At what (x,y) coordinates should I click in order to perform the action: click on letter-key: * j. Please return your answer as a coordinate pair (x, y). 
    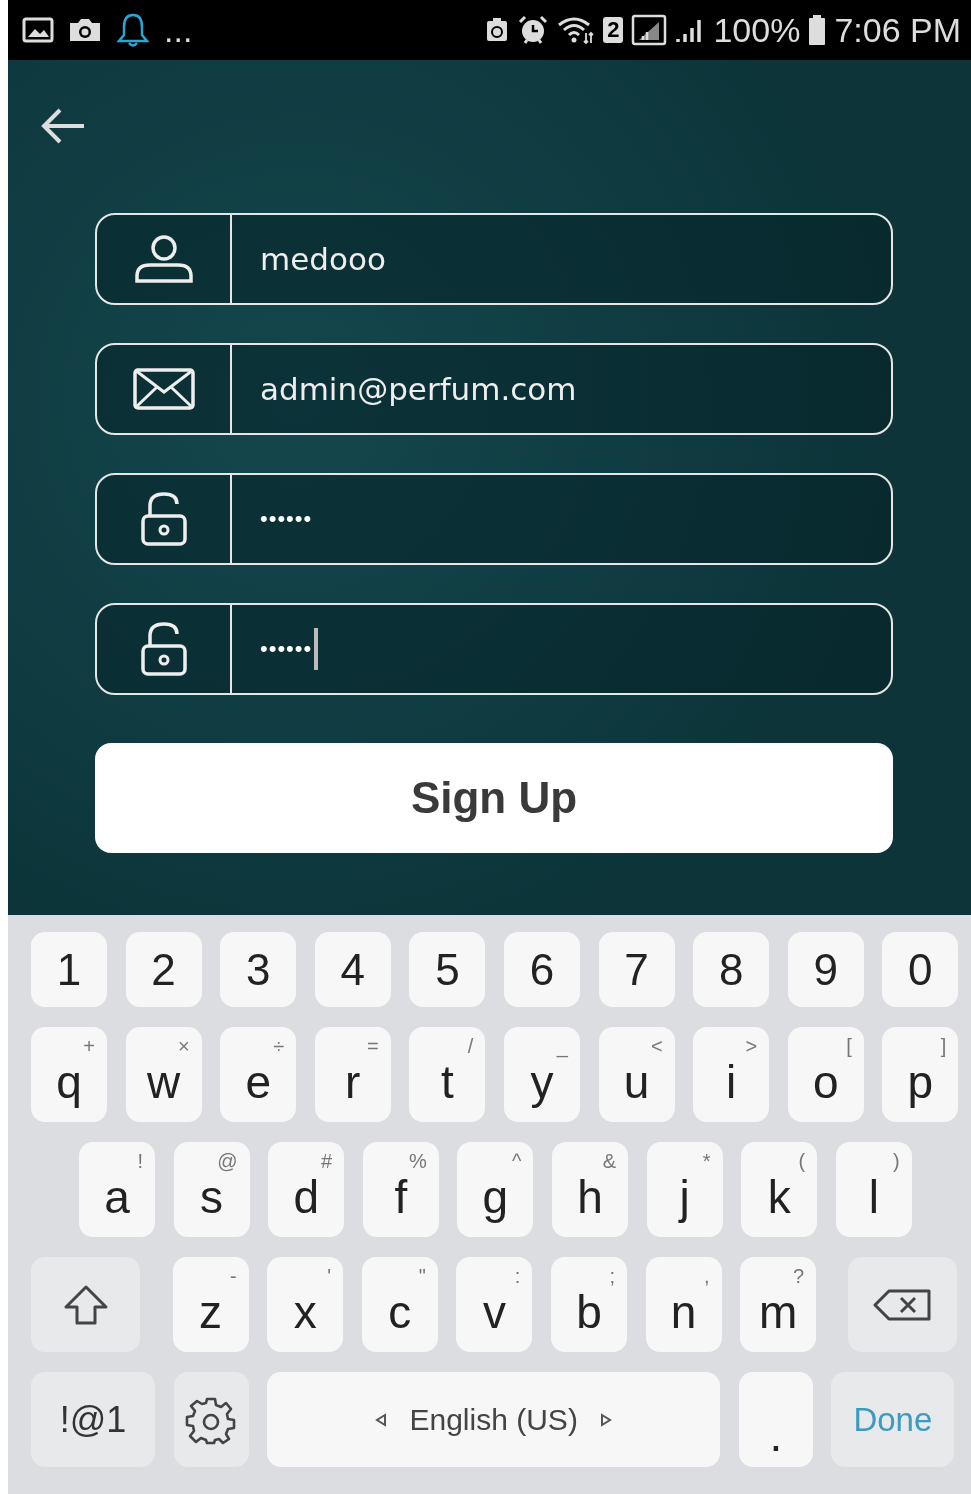
    Looking at the image, I should click on (684, 1189).